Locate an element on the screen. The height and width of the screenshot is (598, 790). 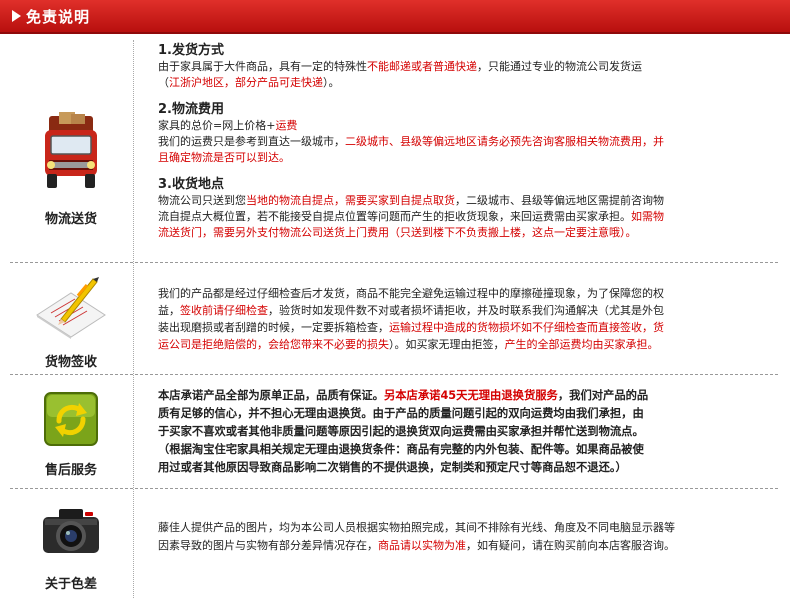
page-title: 免责说明 is located at coordinates (58, 17).